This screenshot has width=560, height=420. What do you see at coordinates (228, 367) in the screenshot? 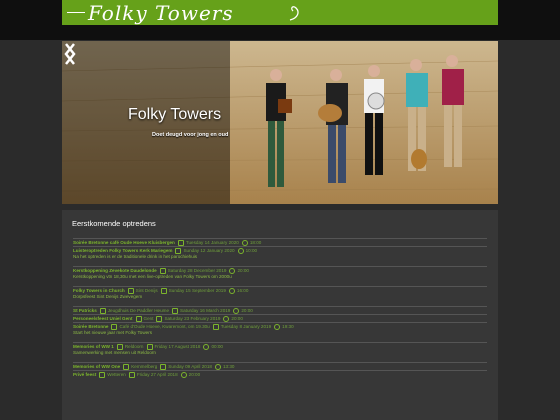
I see `event-time: 13:30` at bounding box center [228, 367].